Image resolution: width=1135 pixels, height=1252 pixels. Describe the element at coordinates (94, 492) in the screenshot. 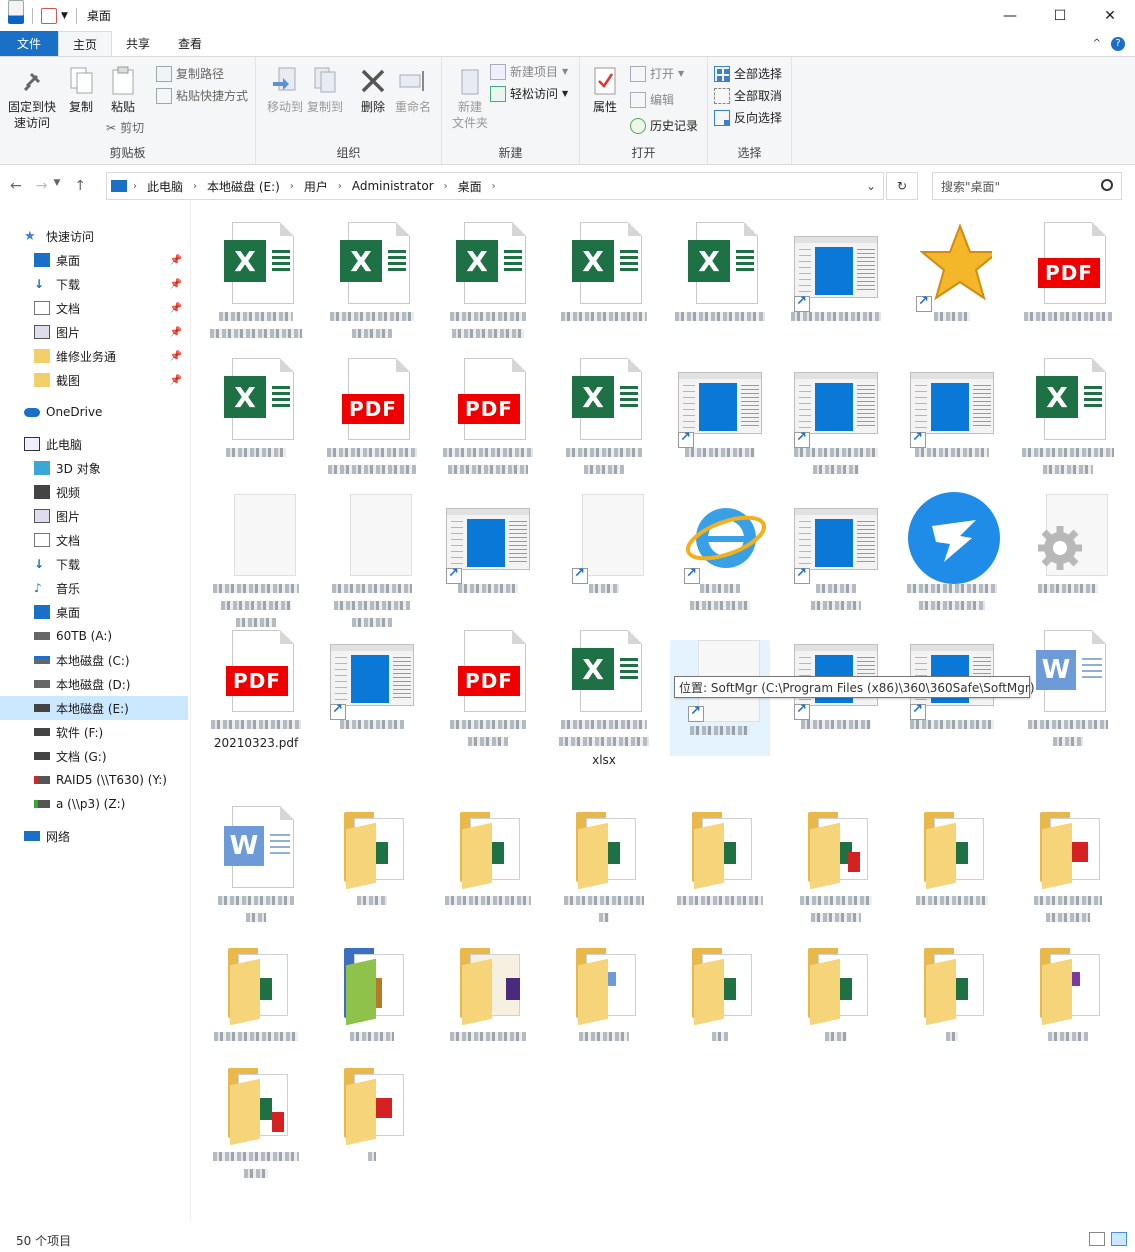

I see `sidebar-item-videos: 视频` at that location.